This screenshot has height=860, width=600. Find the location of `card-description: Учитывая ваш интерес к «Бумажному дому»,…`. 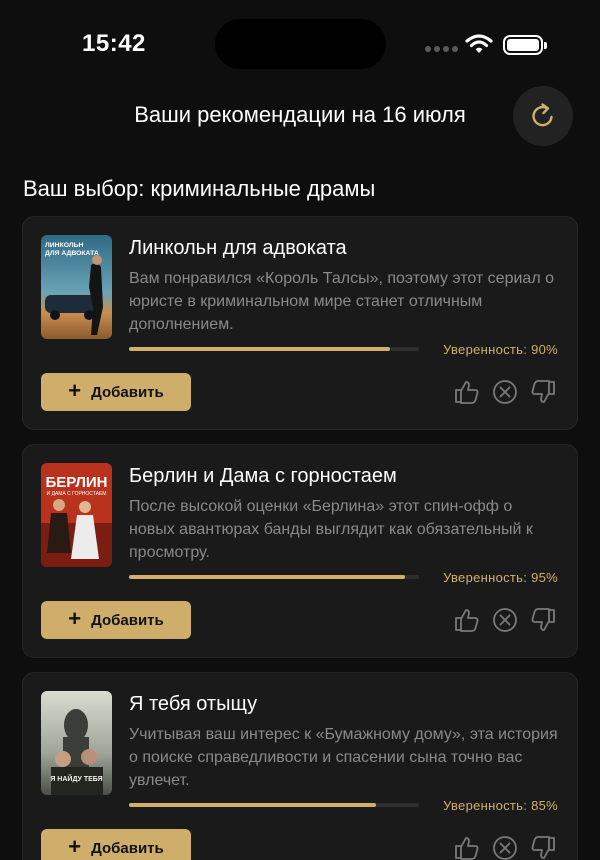

card-description: Учитывая ваш интерес к «Бумажному дому»,… is located at coordinates (343, 757).